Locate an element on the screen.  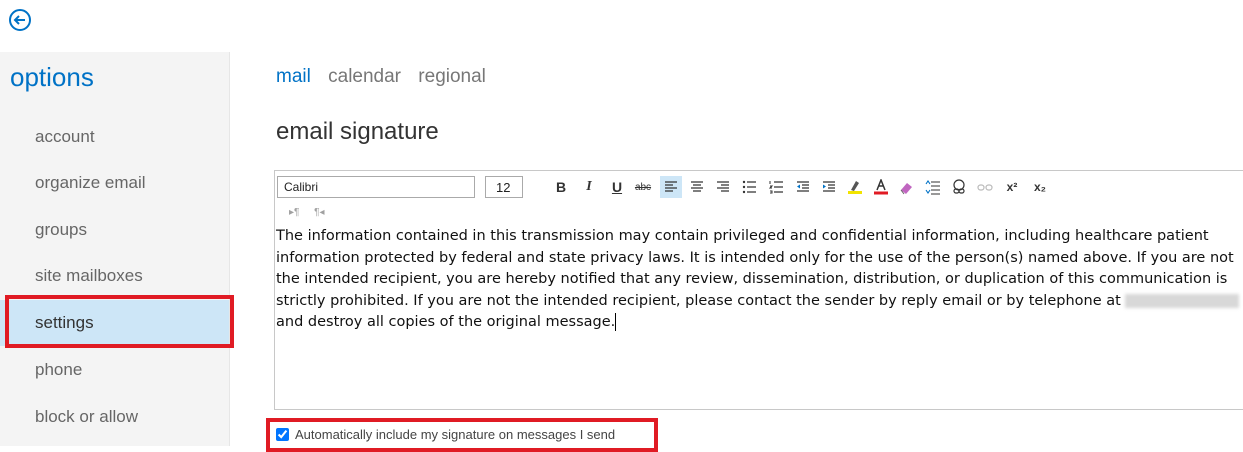
insert-link-icon is located at coordinates (959, 187).